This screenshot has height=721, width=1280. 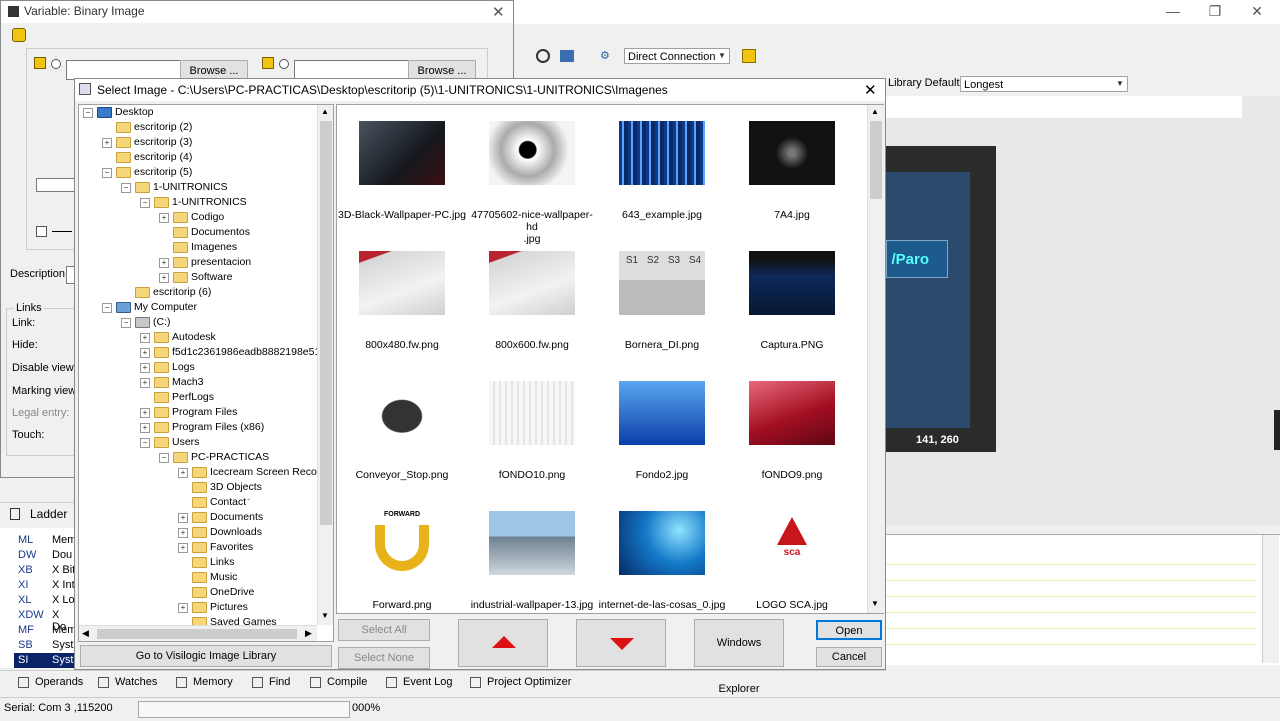 I want to click on minimize-button: —, so click(x=1173, y=11).